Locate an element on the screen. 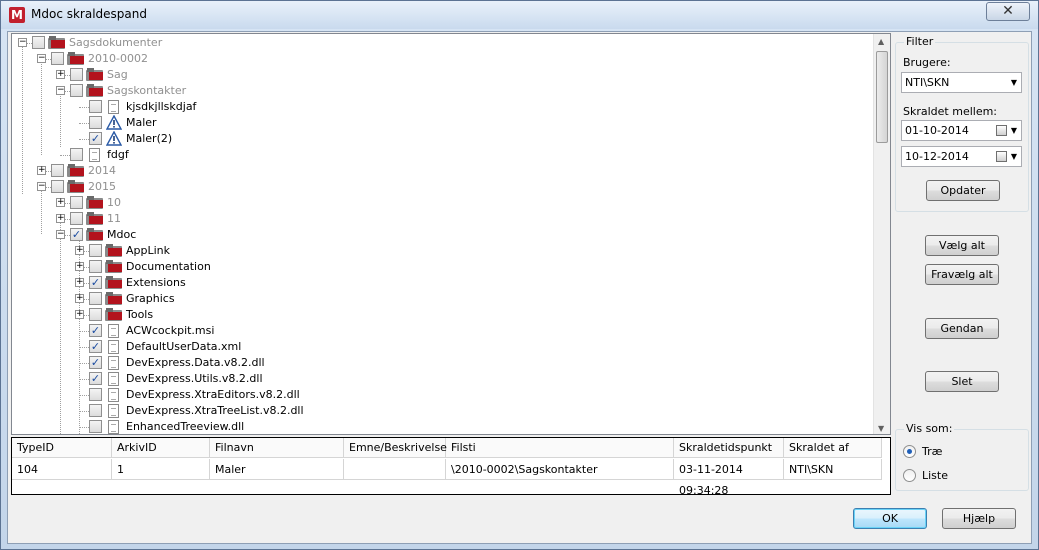 The image size is (1039, 550). tree-node: − Sagsdokumenter is located at coordinates (442, 43).